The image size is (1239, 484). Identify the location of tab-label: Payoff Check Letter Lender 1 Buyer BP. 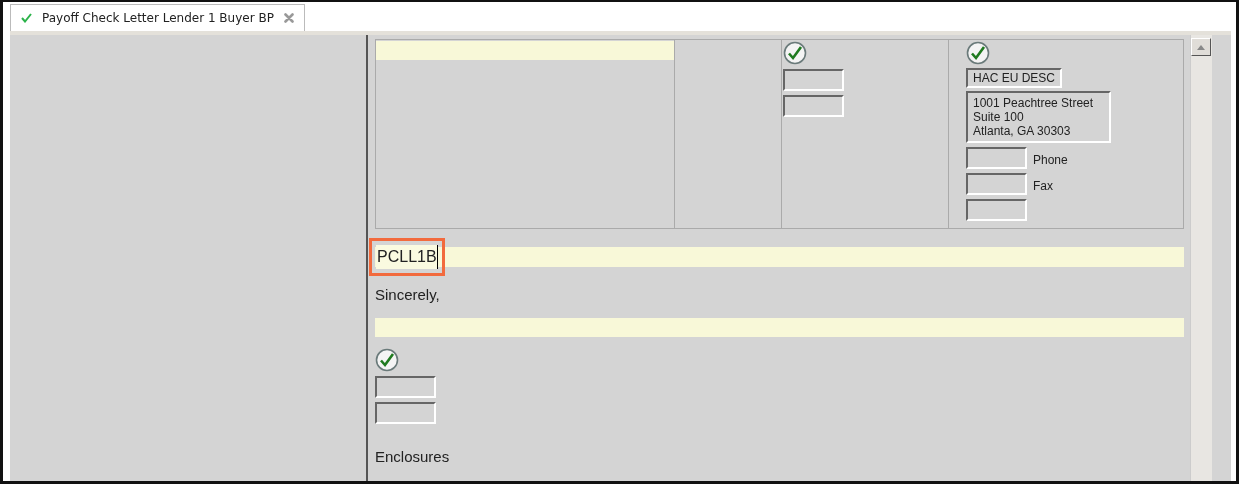
(158, 18).